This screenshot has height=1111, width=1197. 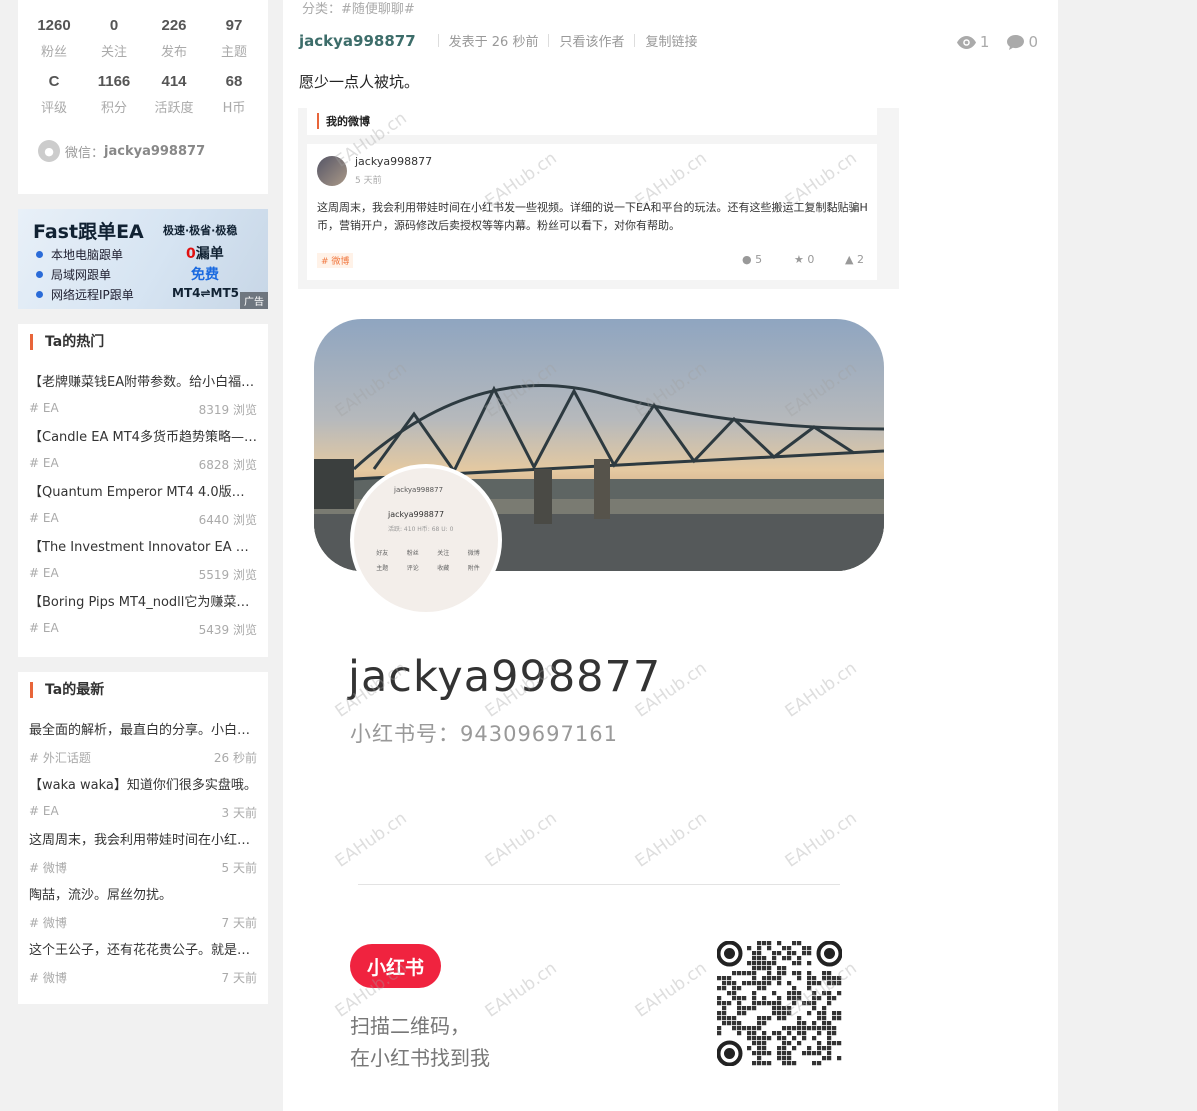 I want to click on stat-label: 活跃度, so click(x=174, y=108).